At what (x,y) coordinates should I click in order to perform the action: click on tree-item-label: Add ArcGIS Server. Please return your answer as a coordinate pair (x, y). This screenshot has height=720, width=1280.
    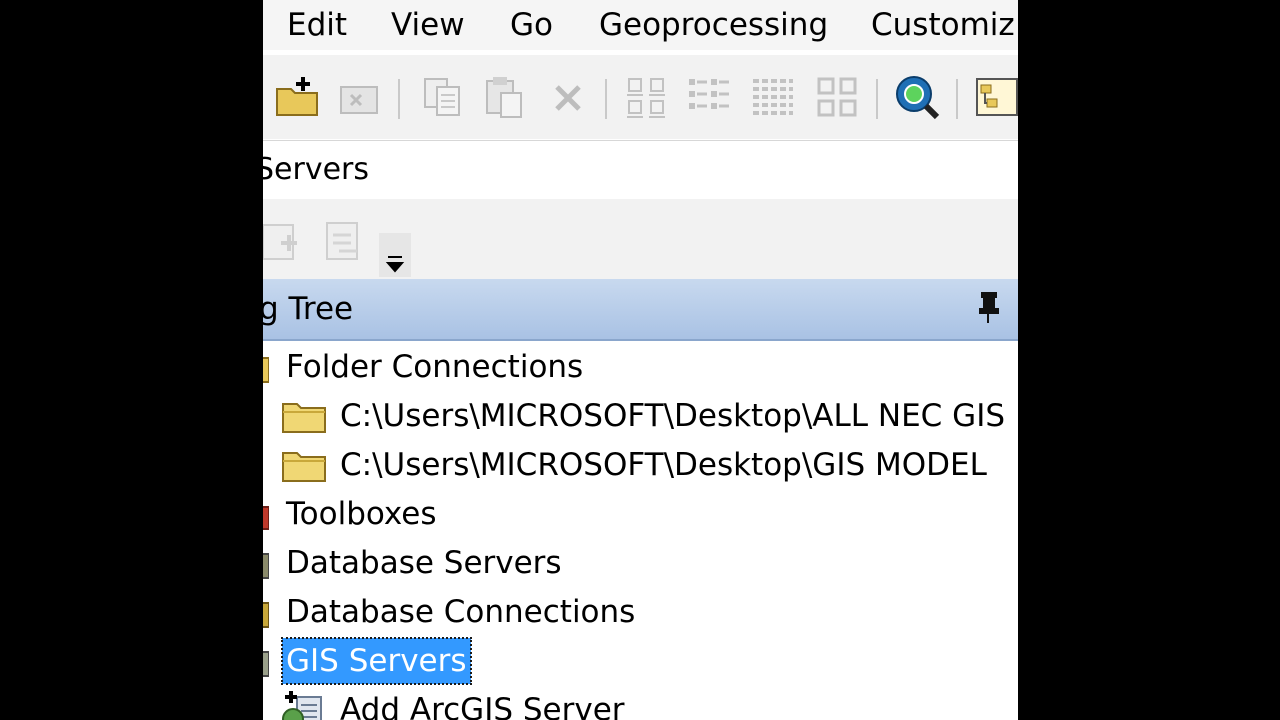
    Looking at the image, I should click on (482, 706).